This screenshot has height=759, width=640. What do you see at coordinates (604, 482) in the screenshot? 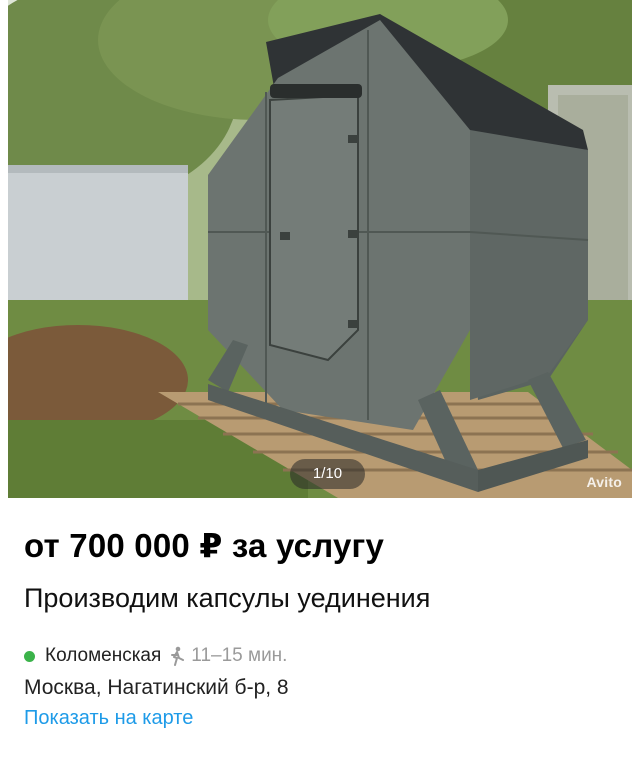
I see `avito-watermark: Avito` at bounding box center [604, 482].